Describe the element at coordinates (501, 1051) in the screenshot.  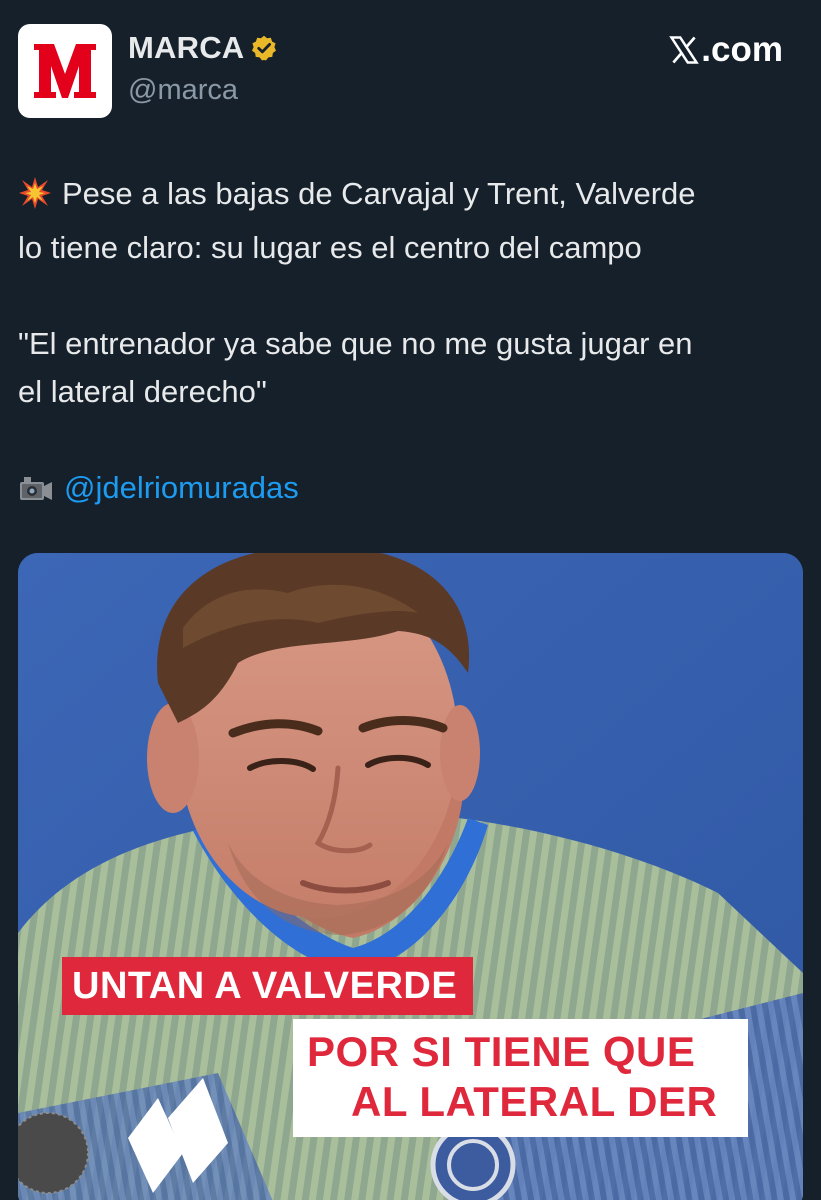
I see `caption-bottom-line-1: POR SI TIENE QUE` at that location.